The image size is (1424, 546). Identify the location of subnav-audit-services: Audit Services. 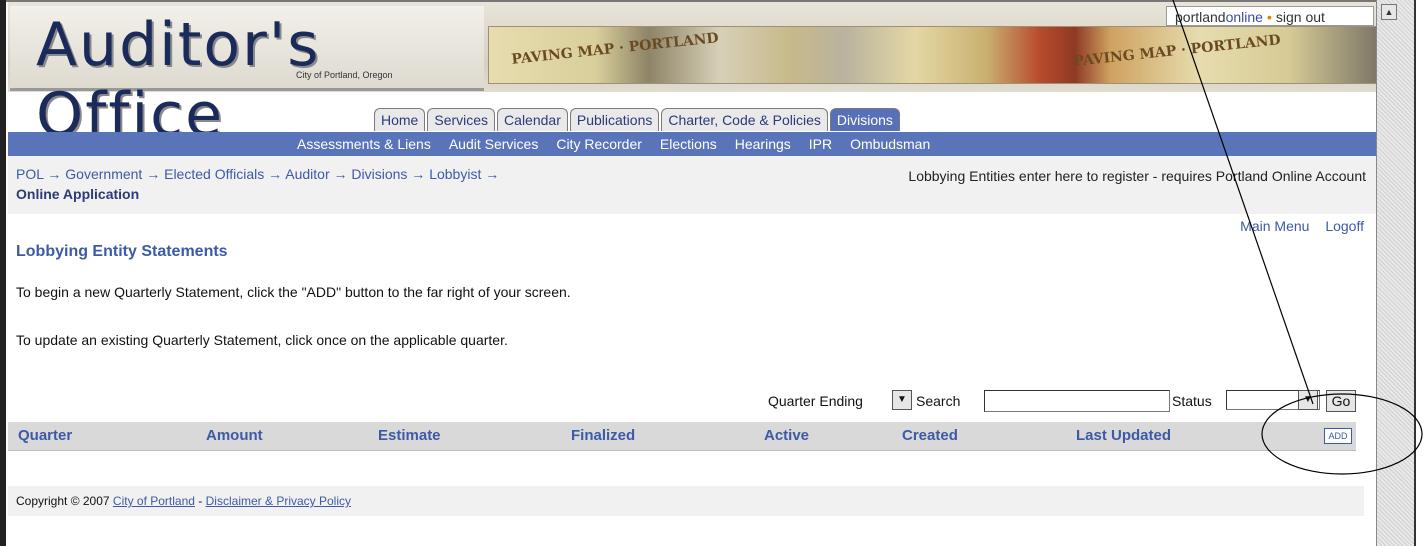
(493, 144).